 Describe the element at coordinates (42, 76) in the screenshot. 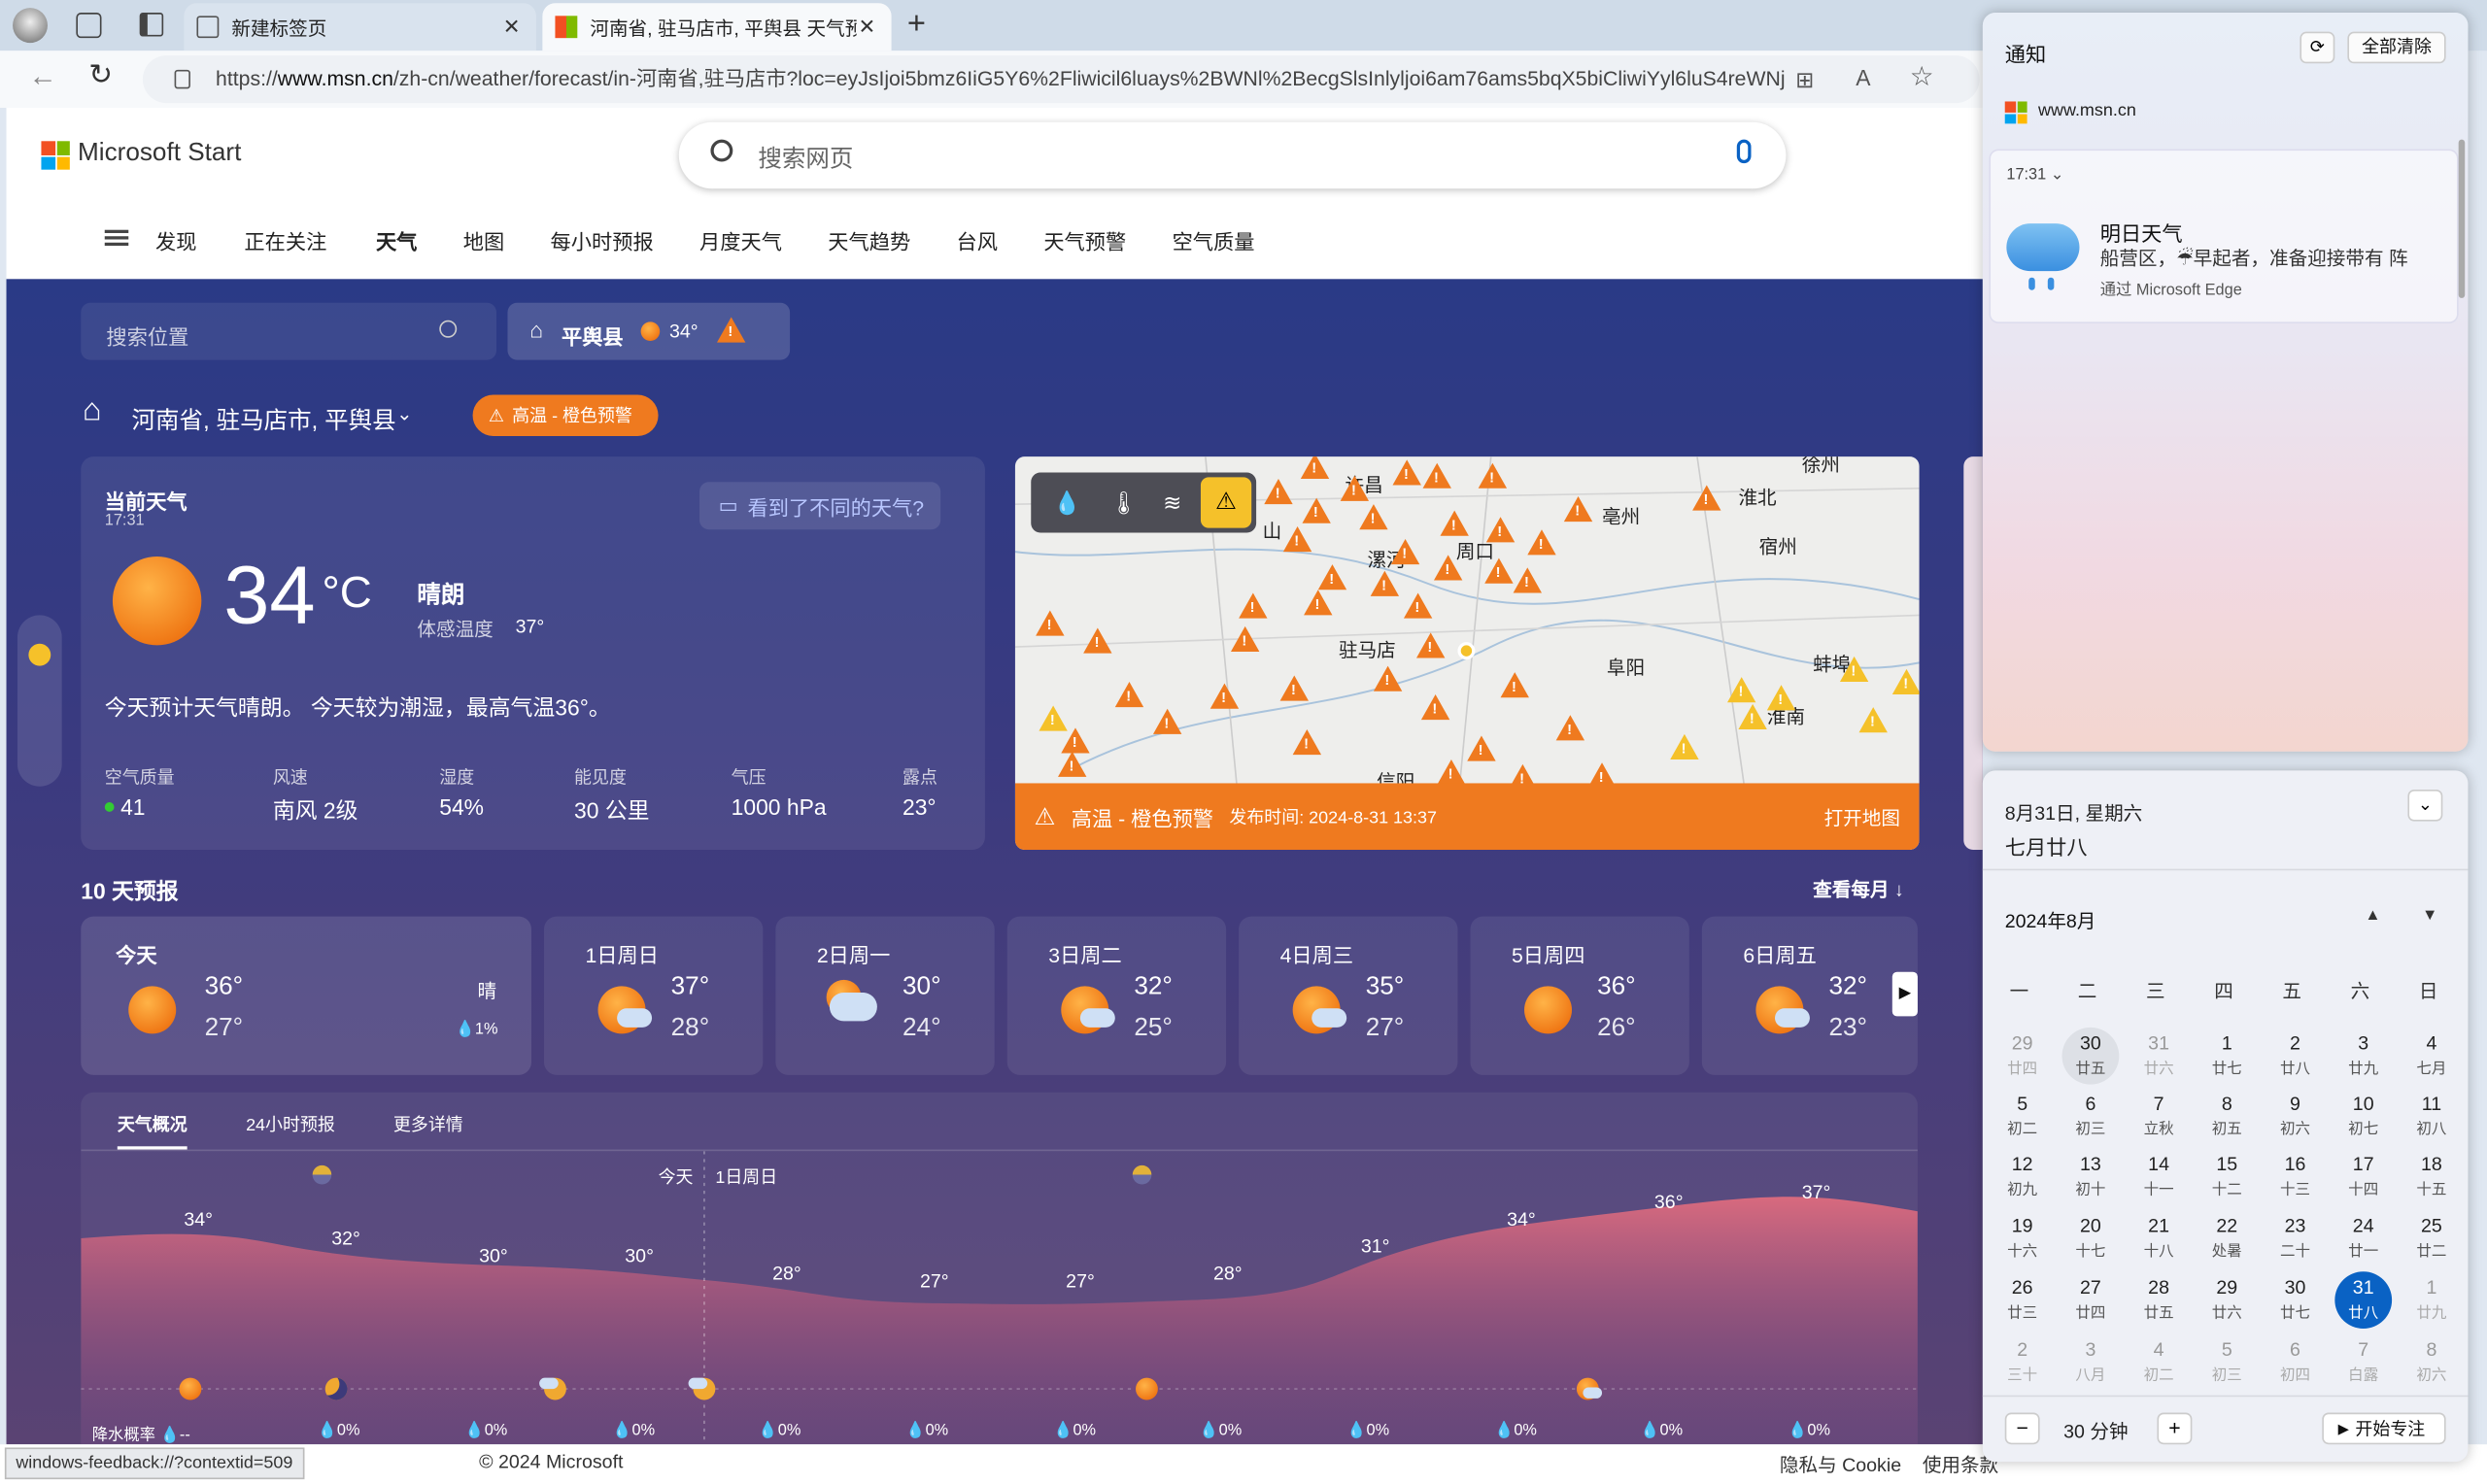

I see `back-arrow-icon: ←` at that location.